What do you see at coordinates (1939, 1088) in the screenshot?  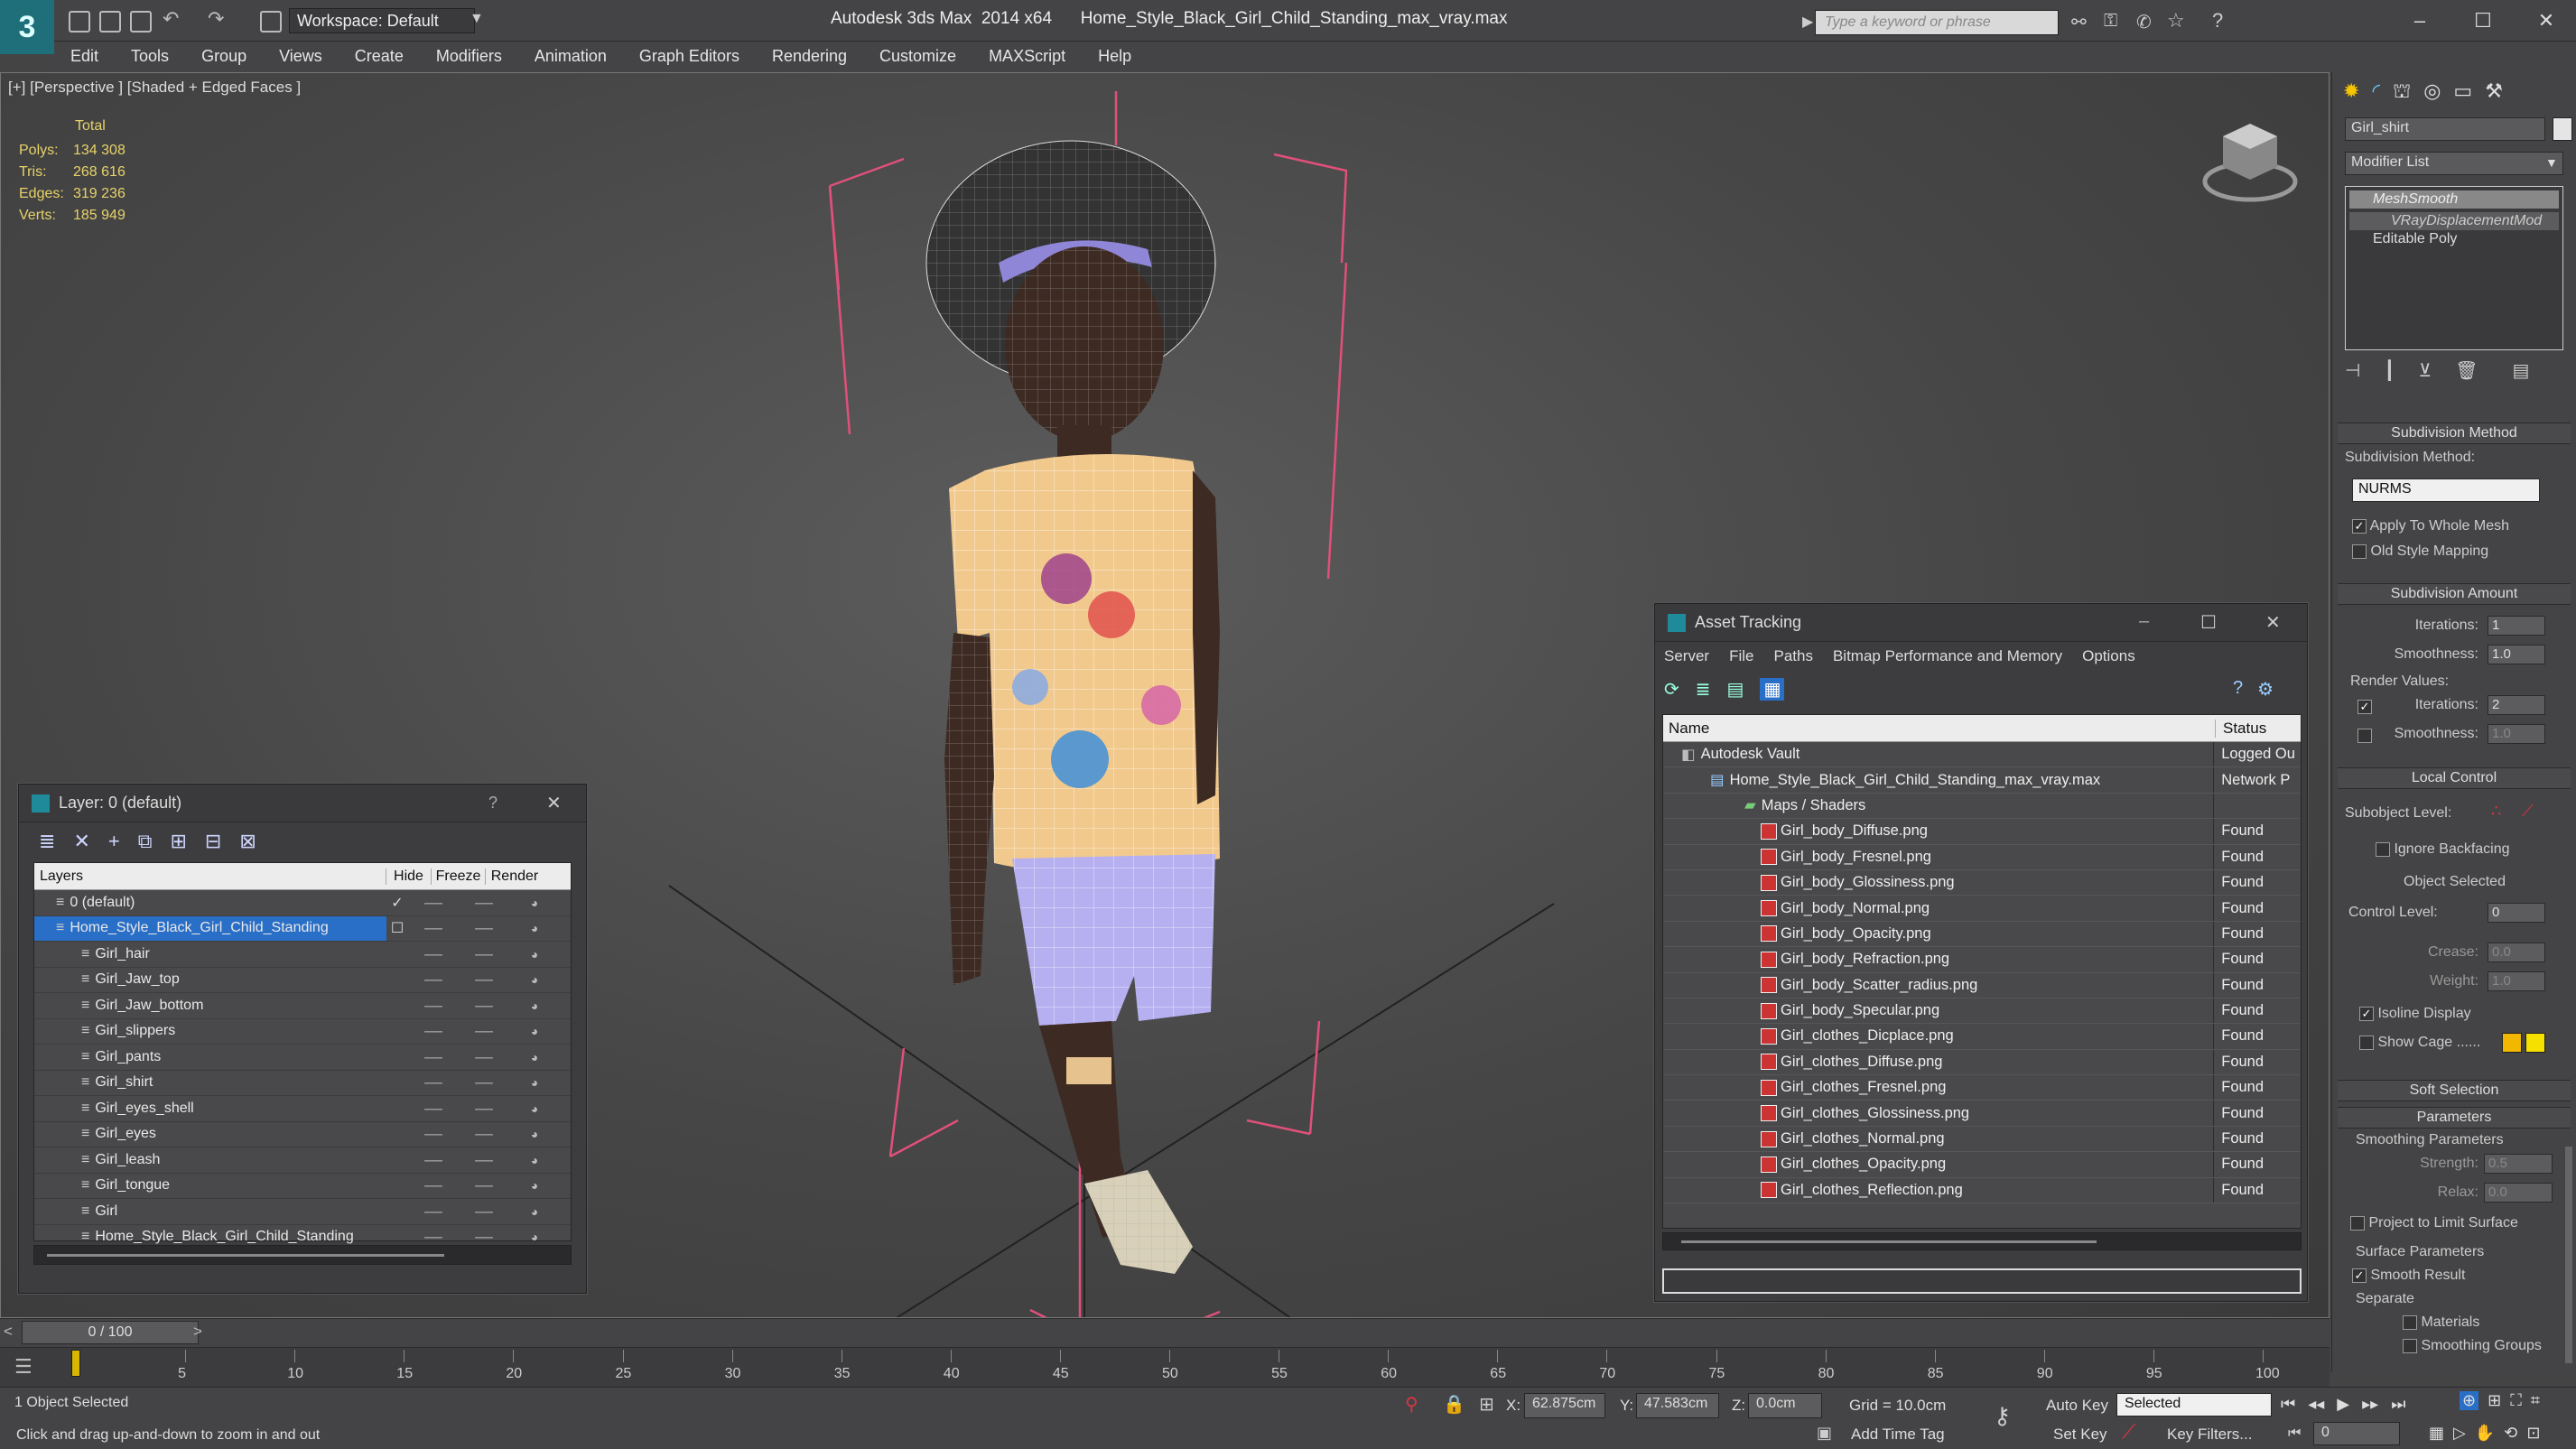 I see `asset-name-cell: Girl_clothes_Fresnel.png` at bounding box center [1939, 1088].